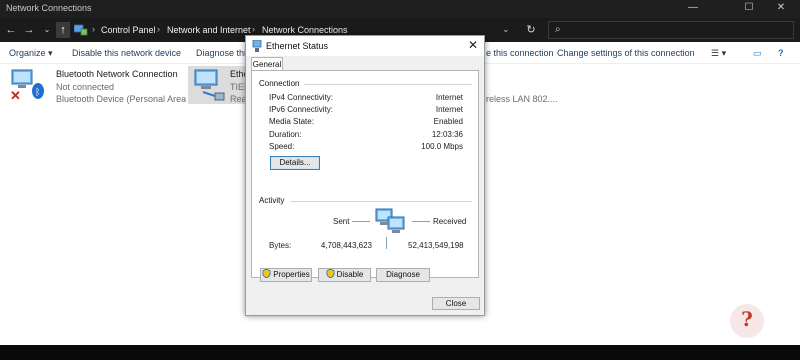 This screenshot has height=360, width=800. I want to click on question-mark-icon: ?, so click(747, 319).